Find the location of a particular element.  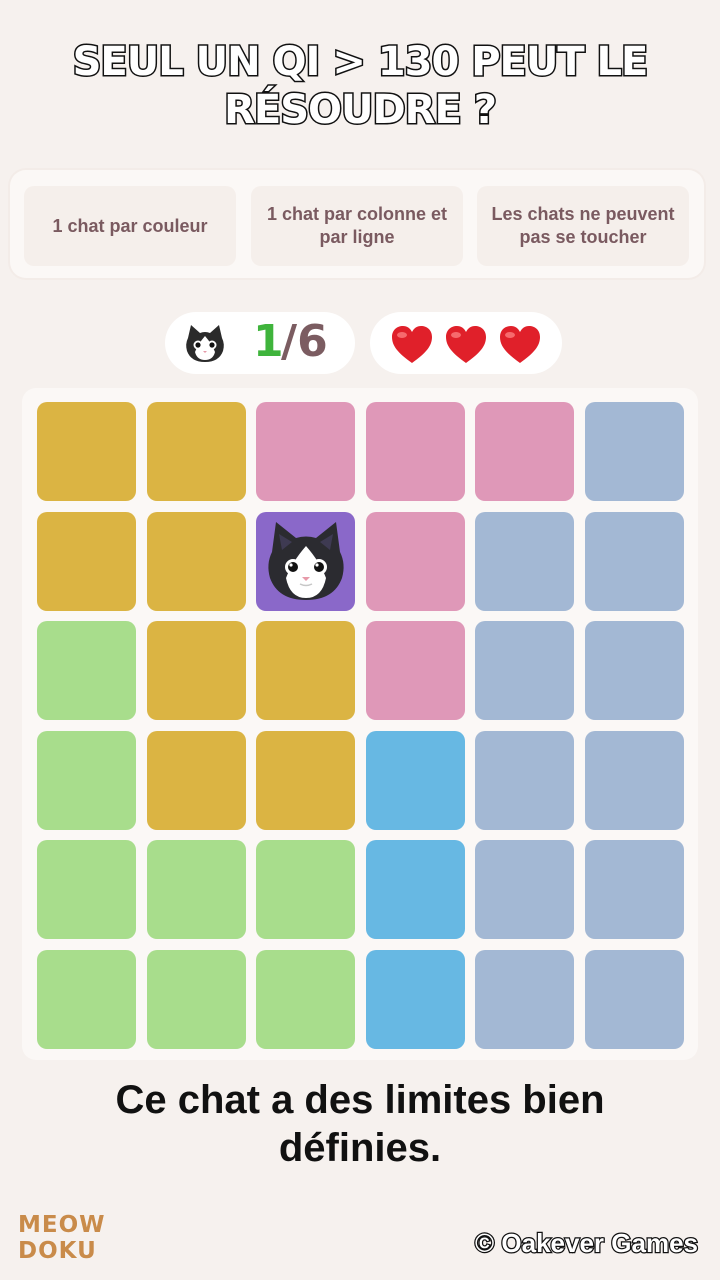

lives-panel is located at coordinates (466, 343).